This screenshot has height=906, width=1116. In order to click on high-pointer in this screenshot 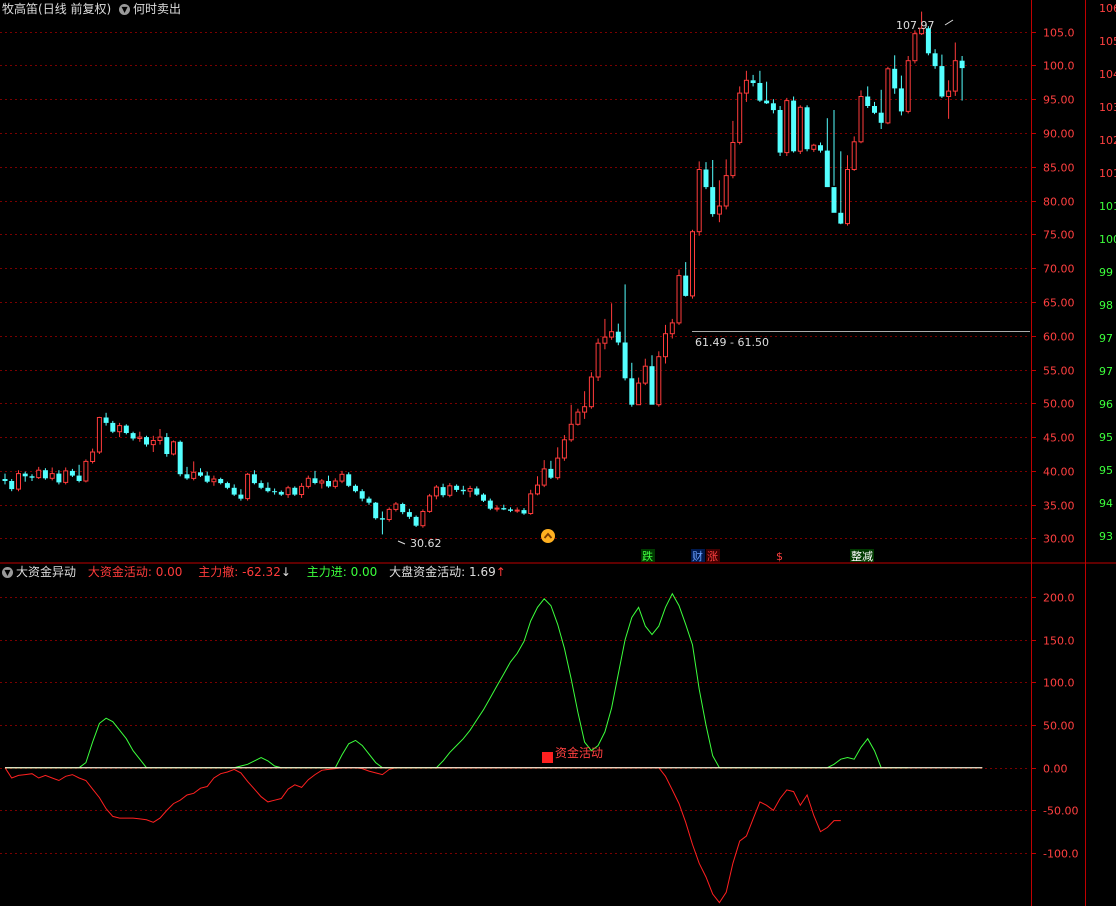, I will do `click(949, 22)`.